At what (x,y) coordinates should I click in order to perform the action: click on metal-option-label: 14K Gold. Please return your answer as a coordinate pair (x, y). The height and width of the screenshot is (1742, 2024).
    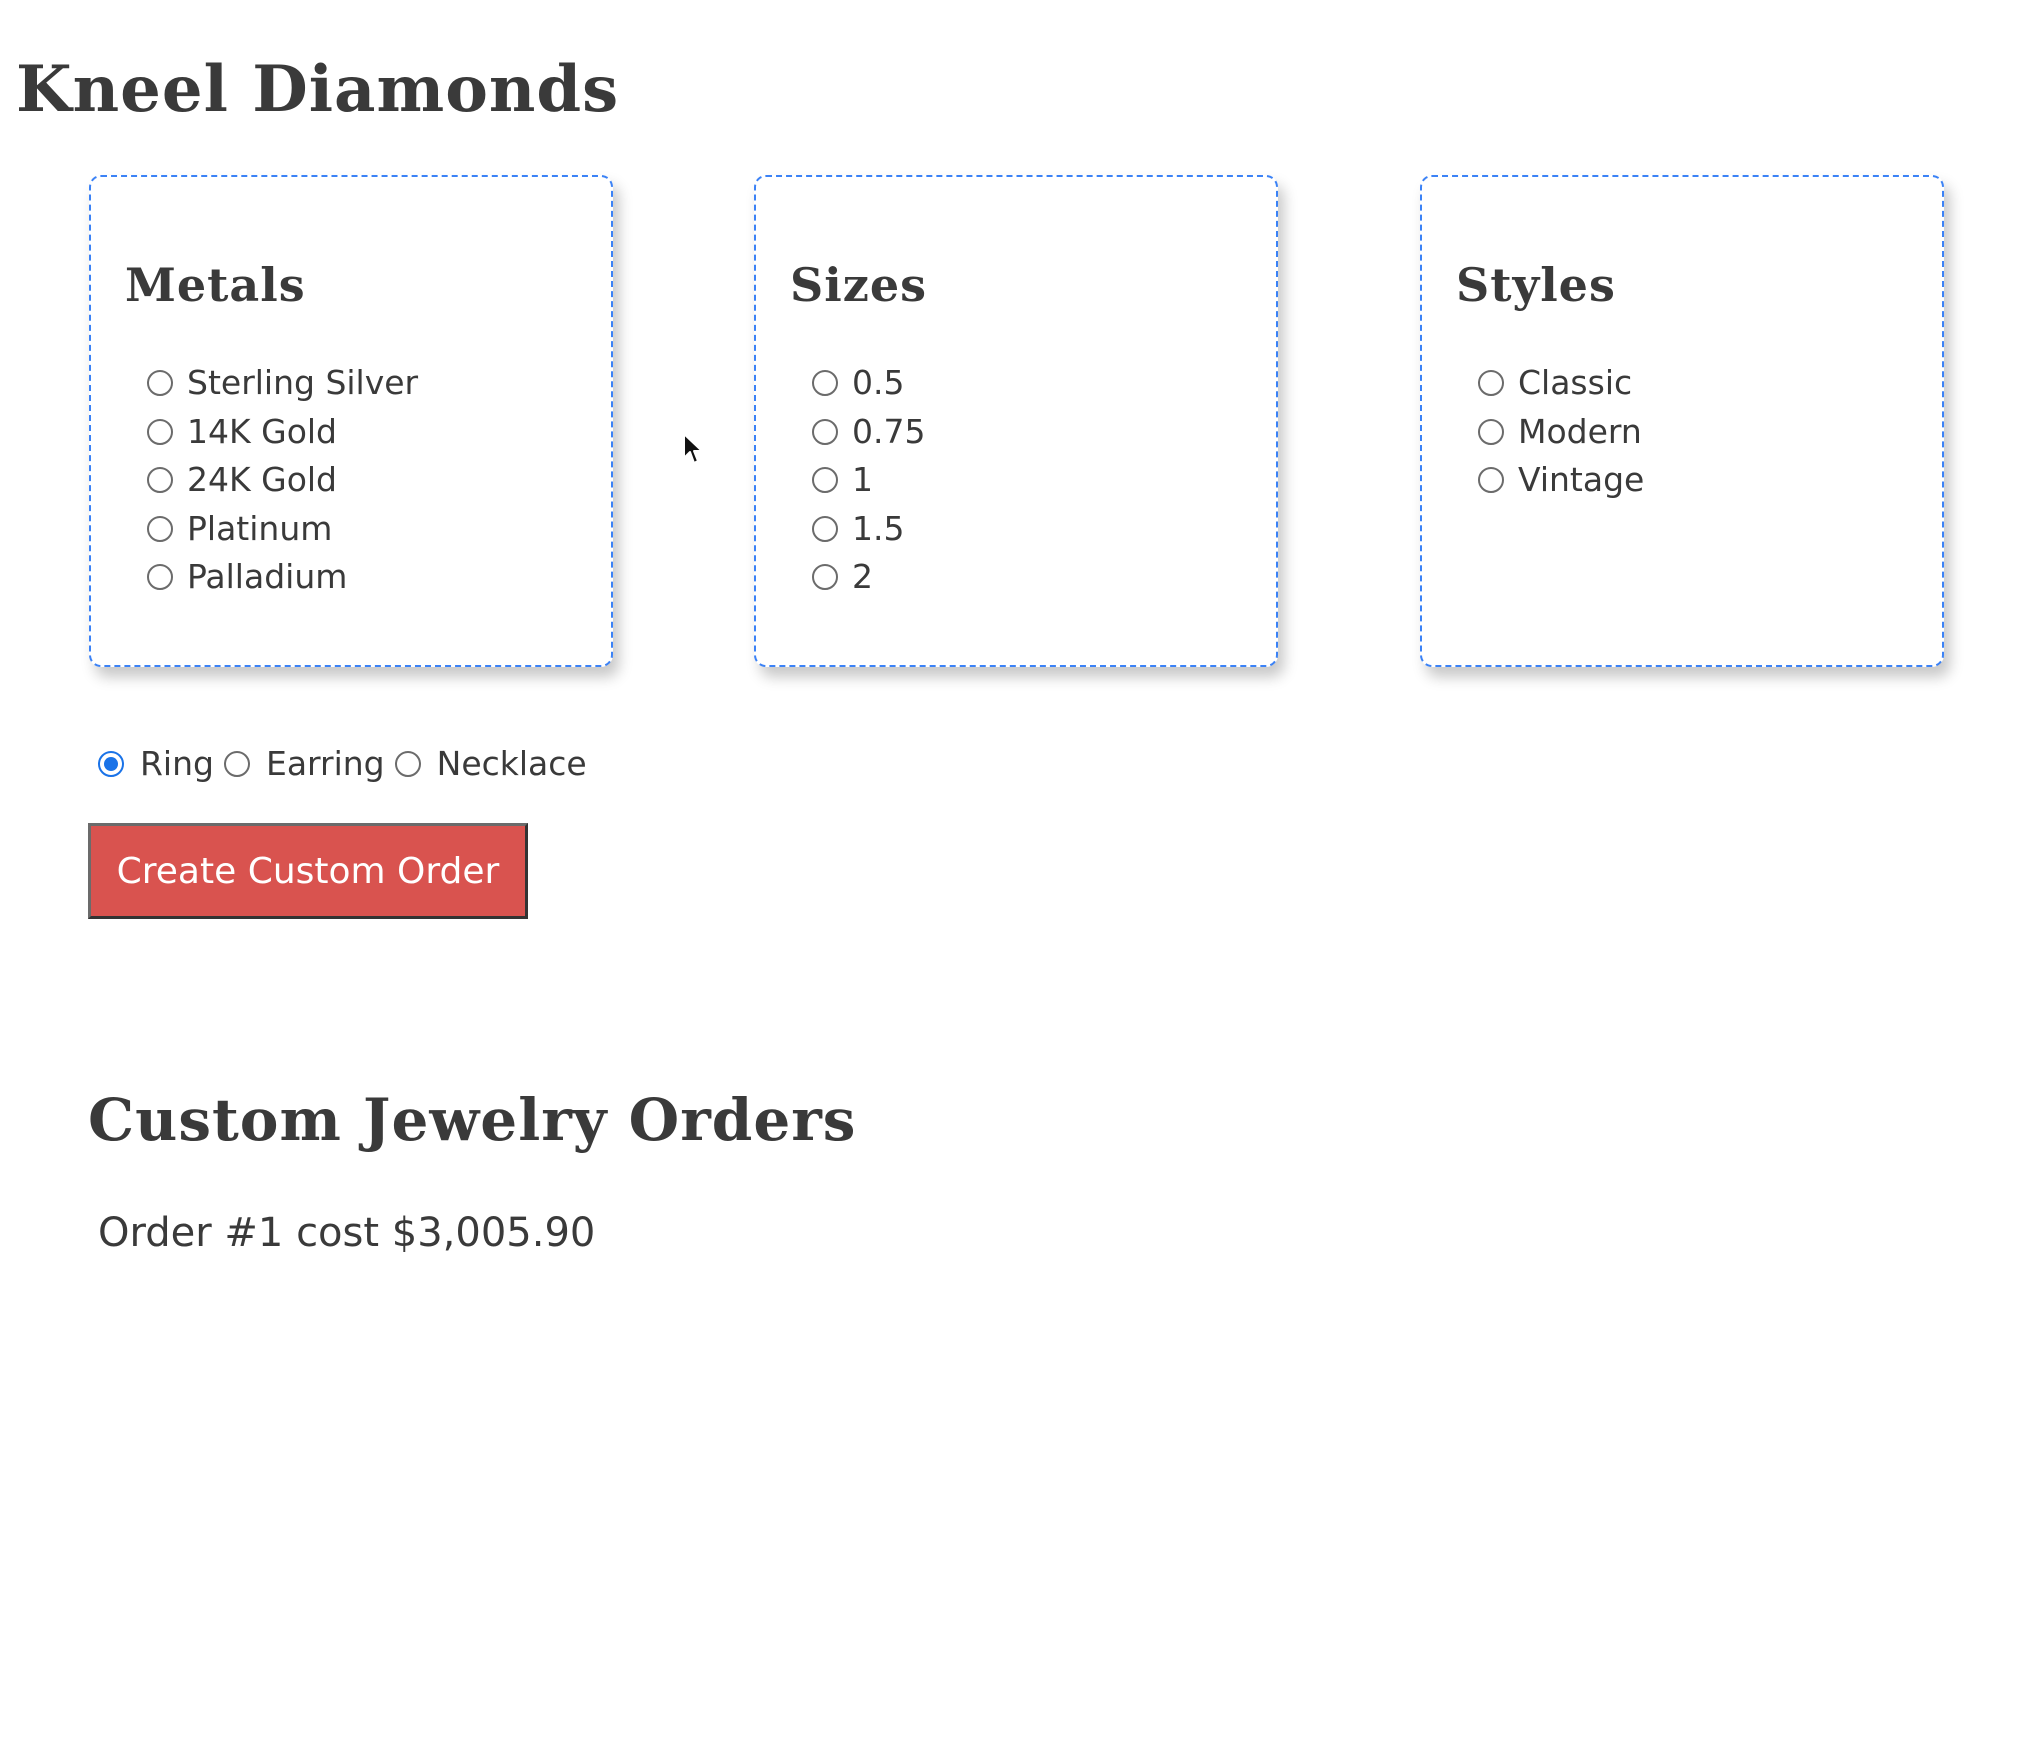
    Looking at the image, I should click on (262, 431).